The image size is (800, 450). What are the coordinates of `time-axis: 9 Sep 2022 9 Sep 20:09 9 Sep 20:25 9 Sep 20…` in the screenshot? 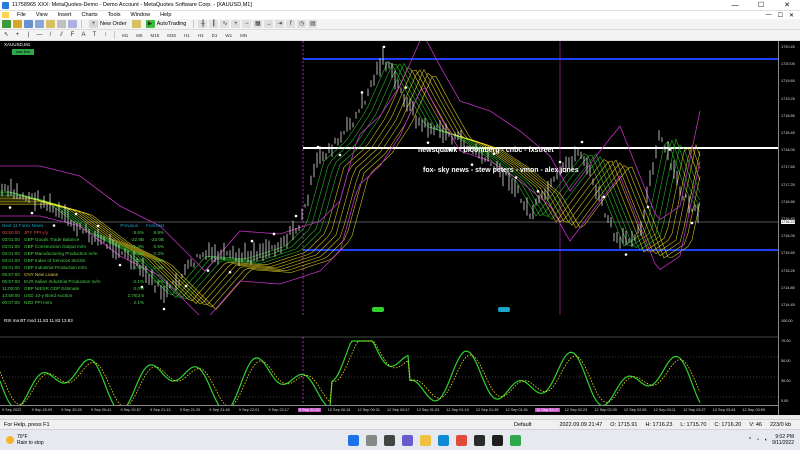 It's located at (389, 410).